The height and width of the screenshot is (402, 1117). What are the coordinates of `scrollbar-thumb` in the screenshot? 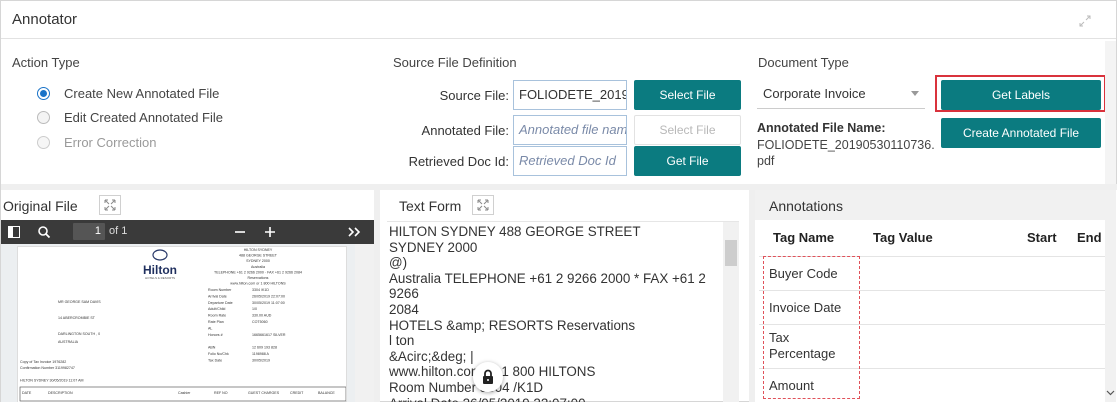 It's located at (731, 253).